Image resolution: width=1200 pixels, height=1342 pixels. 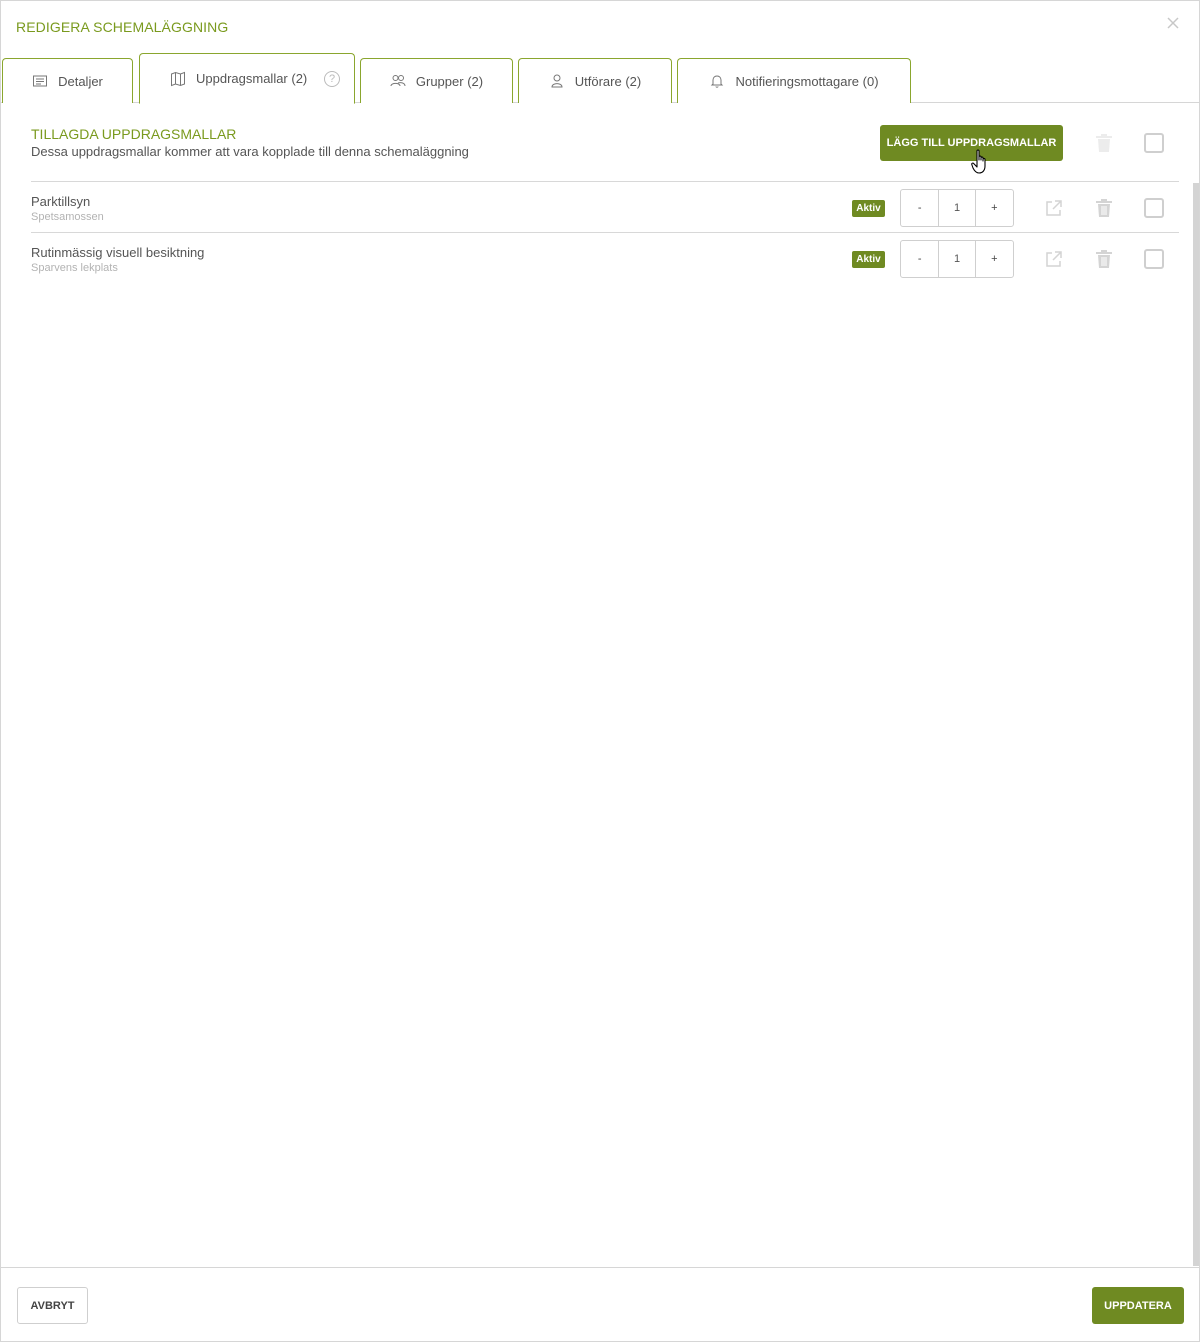 What do you see at coordinates (398, 81) in the screenshot?
I see `users-icon` at bounding box center [398, 81].